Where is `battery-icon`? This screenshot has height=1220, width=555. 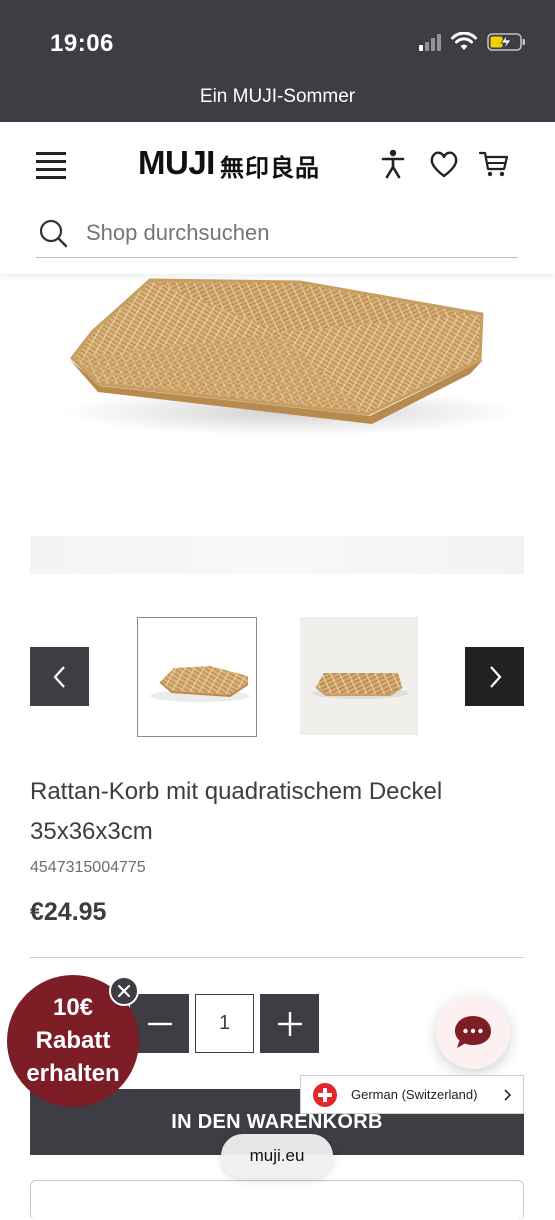
battery-icon is located at coordinates (506, 42).